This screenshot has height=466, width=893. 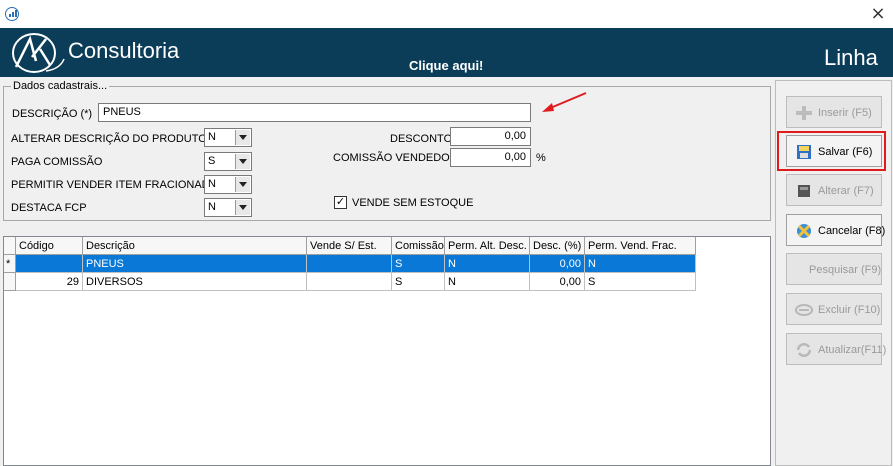 I want to click on percent-sign: %, so click(x=541, y=158).